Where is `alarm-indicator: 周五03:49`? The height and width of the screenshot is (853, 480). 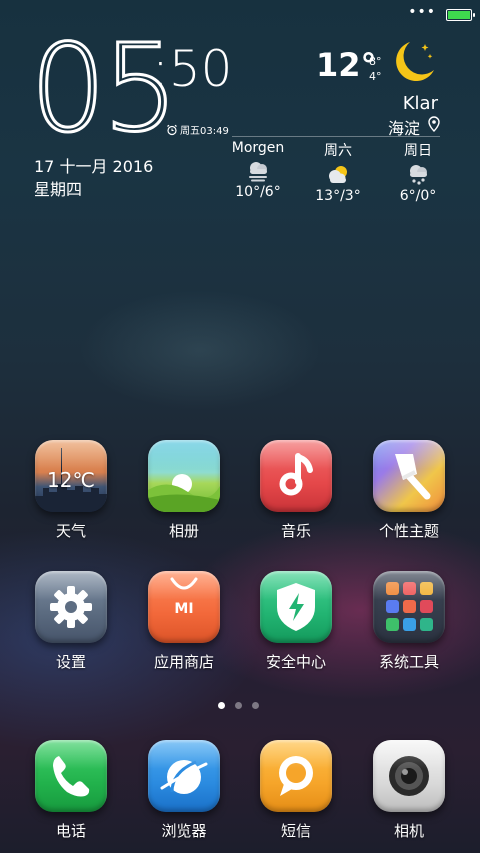 alarm-indicator: 周五03:49 is located at coordinates (197, 129).